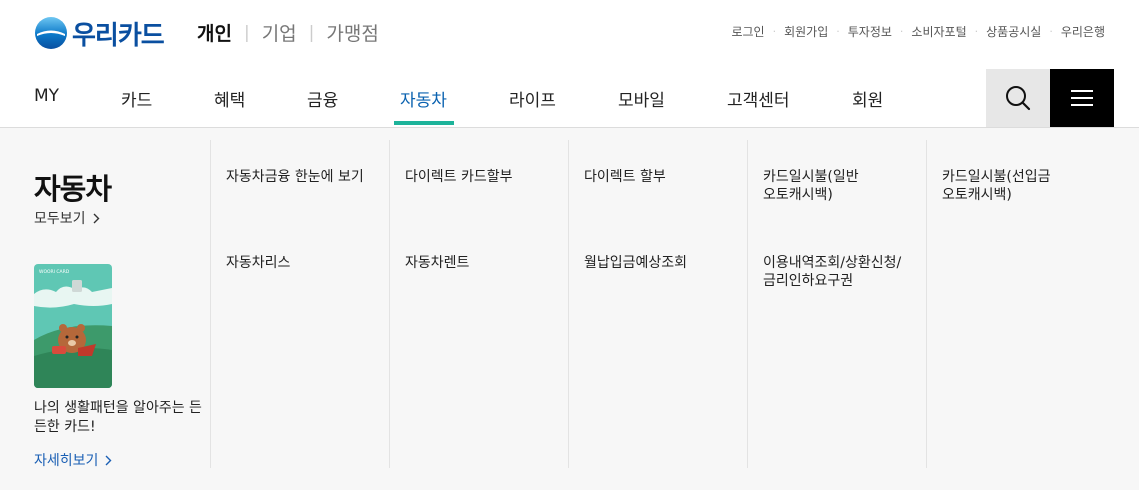 This screenshot has width=1139, height=490. Describe the element at coordinates (485, 263) in the screenshot. I see `menu-auto-rent: 자동차렌트` at that location.